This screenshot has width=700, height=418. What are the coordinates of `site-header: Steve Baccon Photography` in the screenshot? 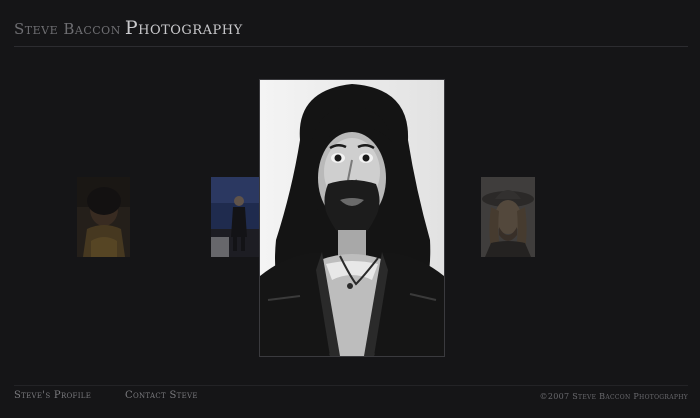 It's located at (351, 30).